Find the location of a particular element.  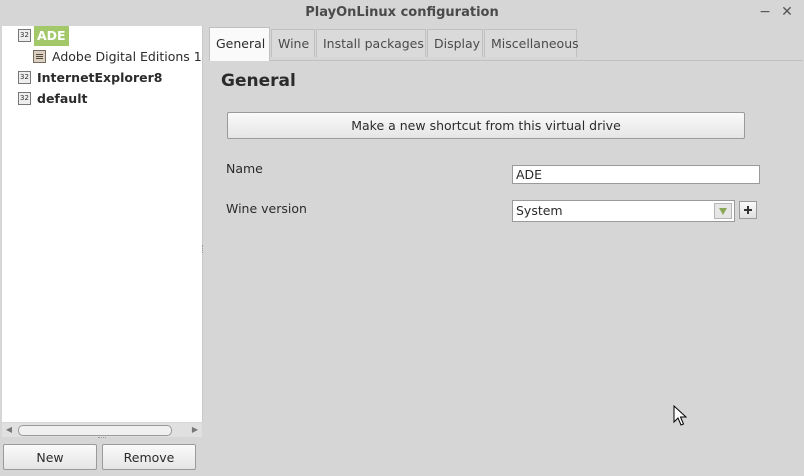

mouse-cursor-icon is located at coordinates (680, 417).